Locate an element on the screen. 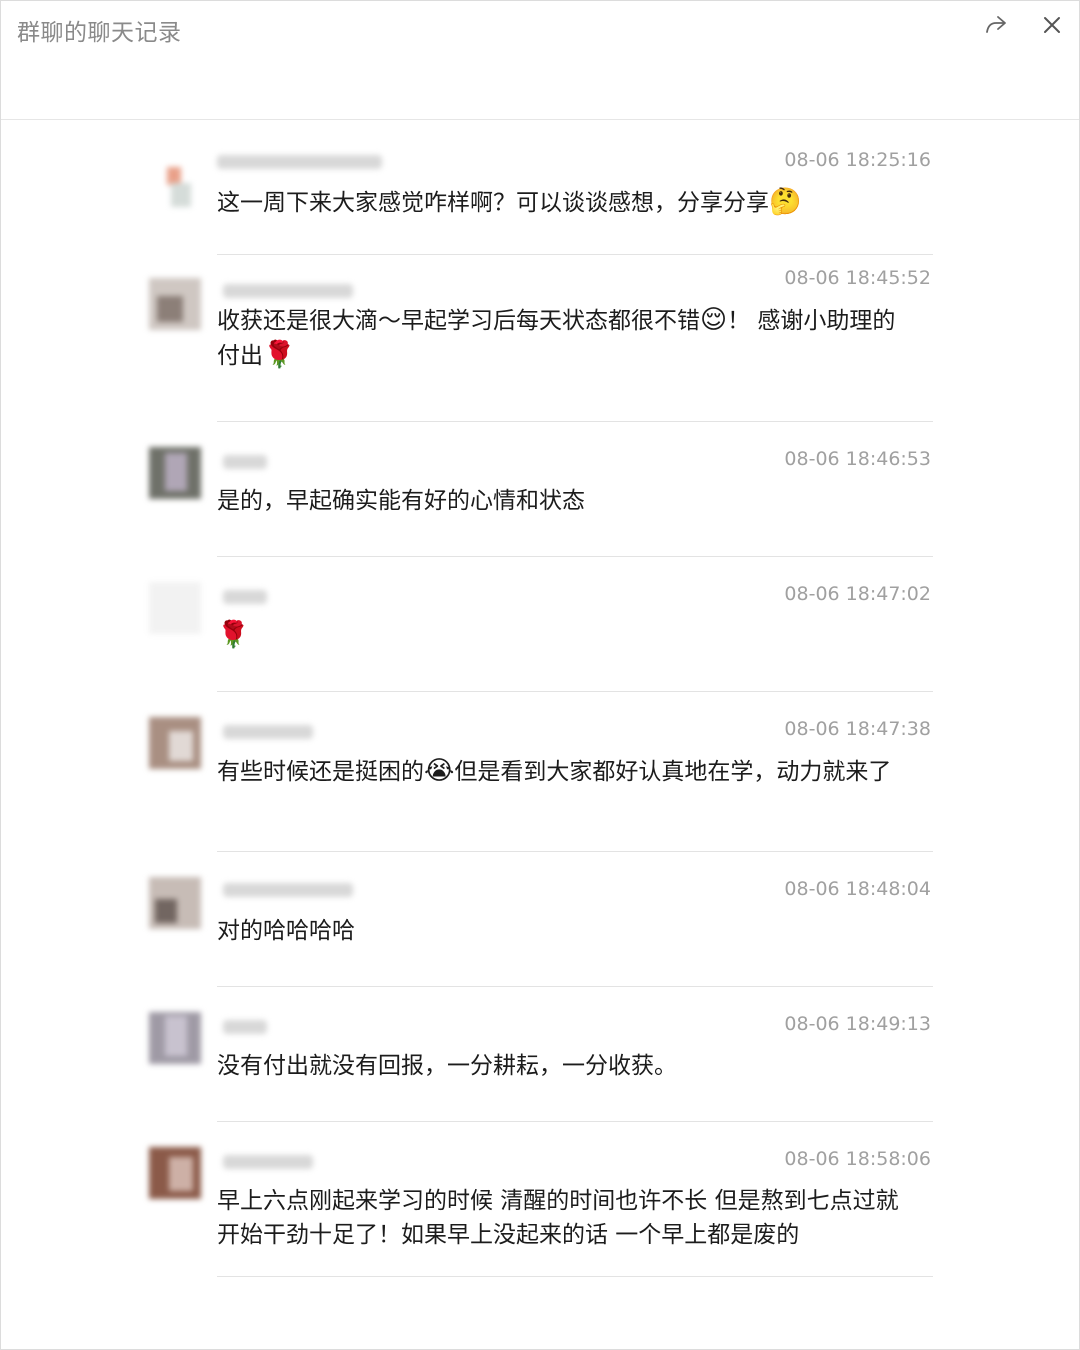 This screenshot has height=1350, width=1080. message-time: 08-06 18:47:02 is located at coordinates (857, 594).